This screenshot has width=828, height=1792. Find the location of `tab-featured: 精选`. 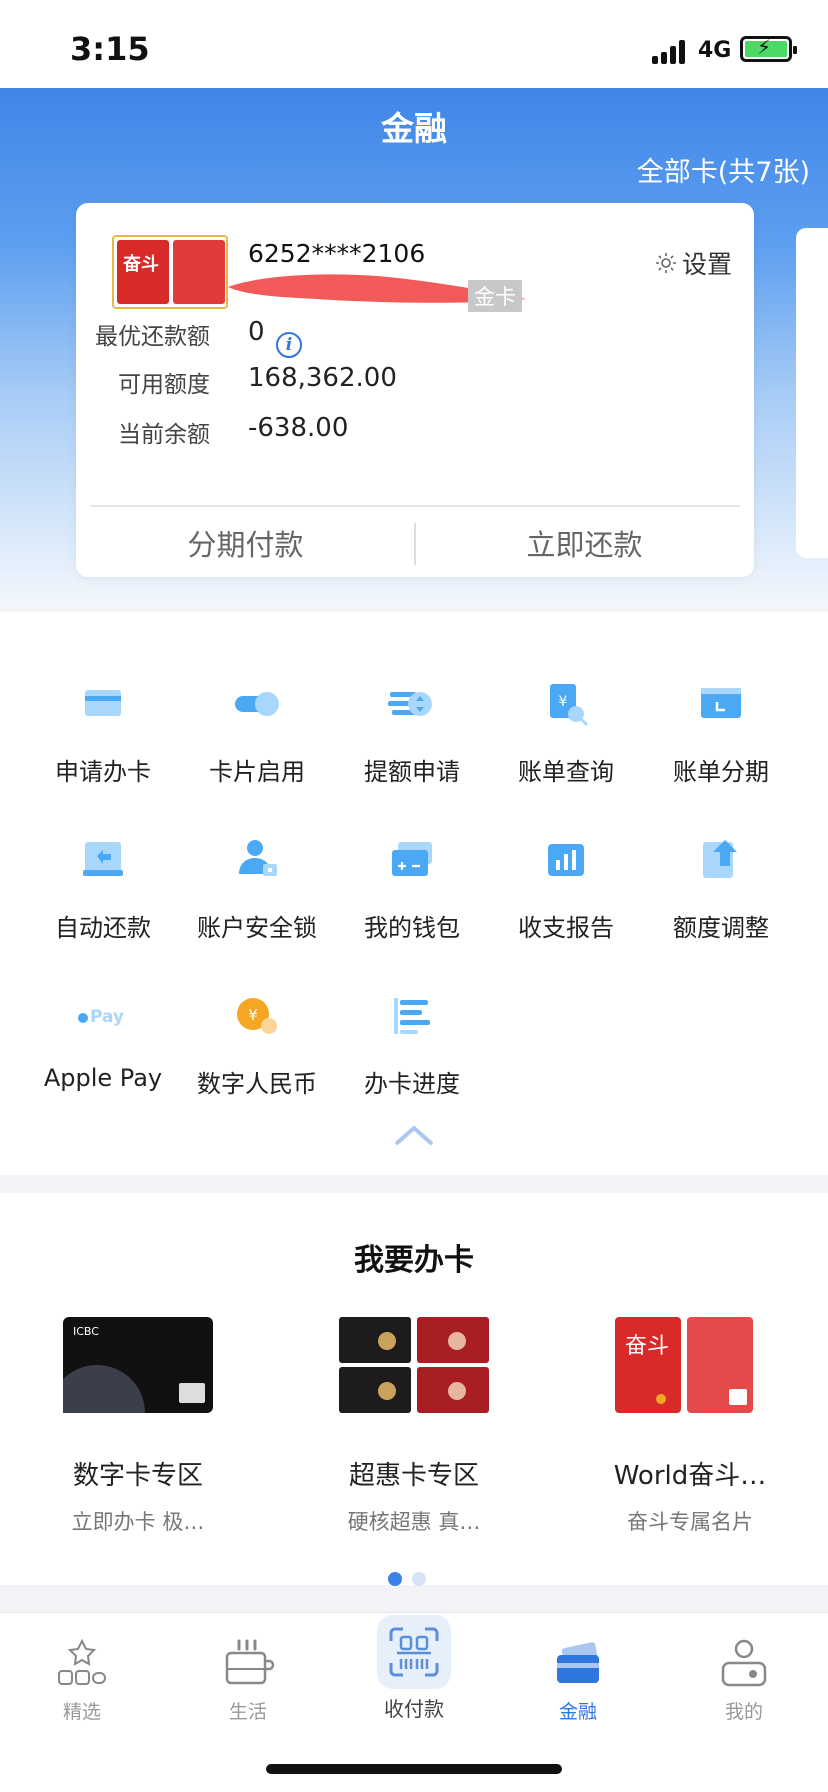

tab-featured: 精选 is located at coordinates (82, 1681).